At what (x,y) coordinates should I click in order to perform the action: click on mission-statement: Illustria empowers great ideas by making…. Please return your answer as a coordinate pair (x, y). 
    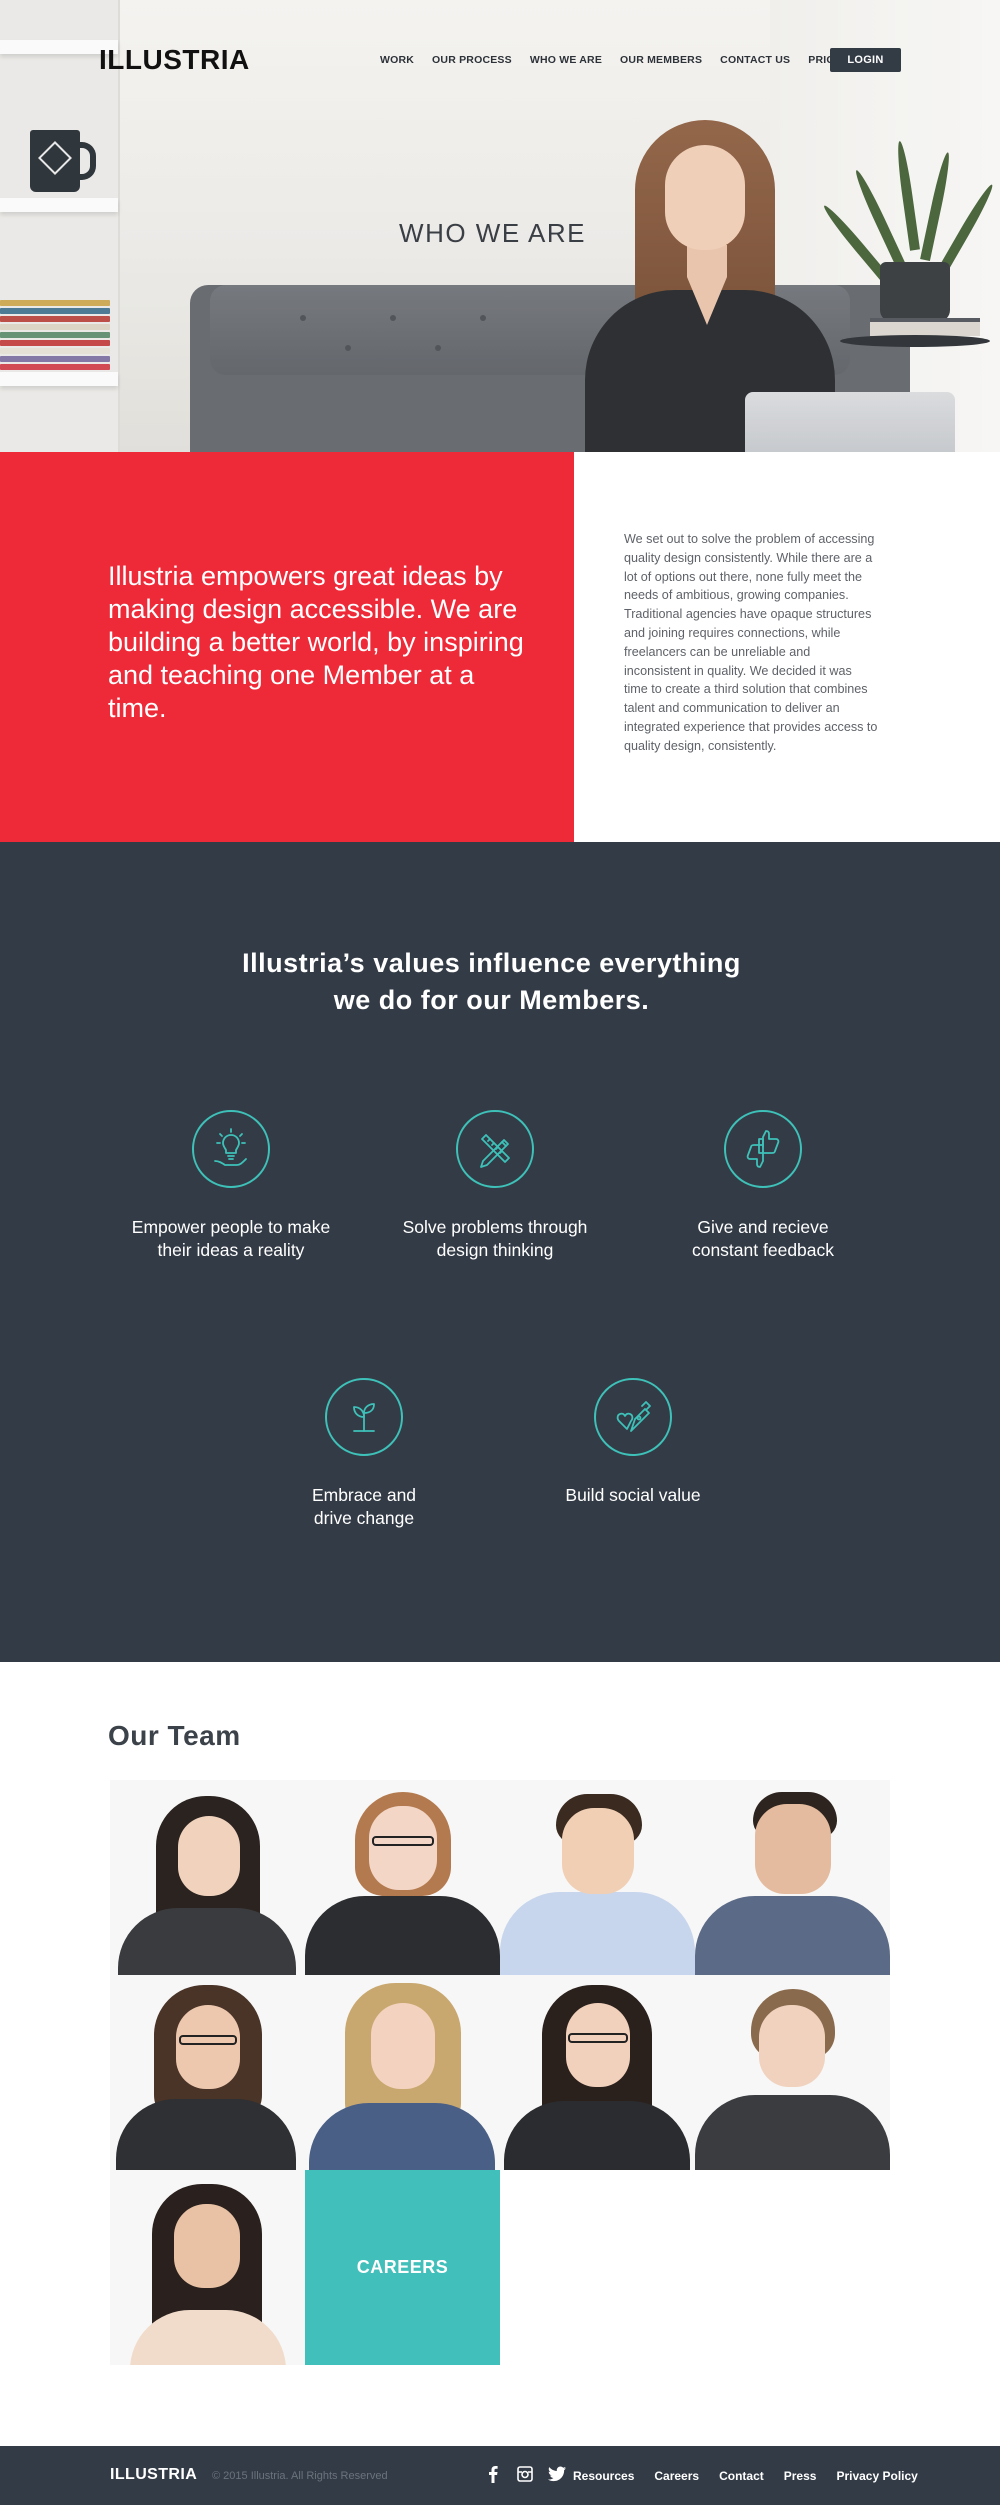
    Looking at the image, I should click on (316, 642).